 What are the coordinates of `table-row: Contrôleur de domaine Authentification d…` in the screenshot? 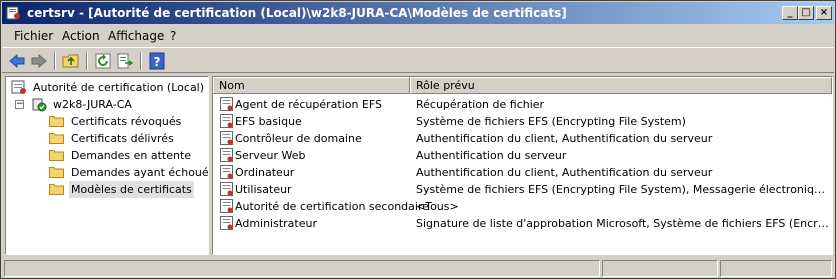 It's located at (522, 138).